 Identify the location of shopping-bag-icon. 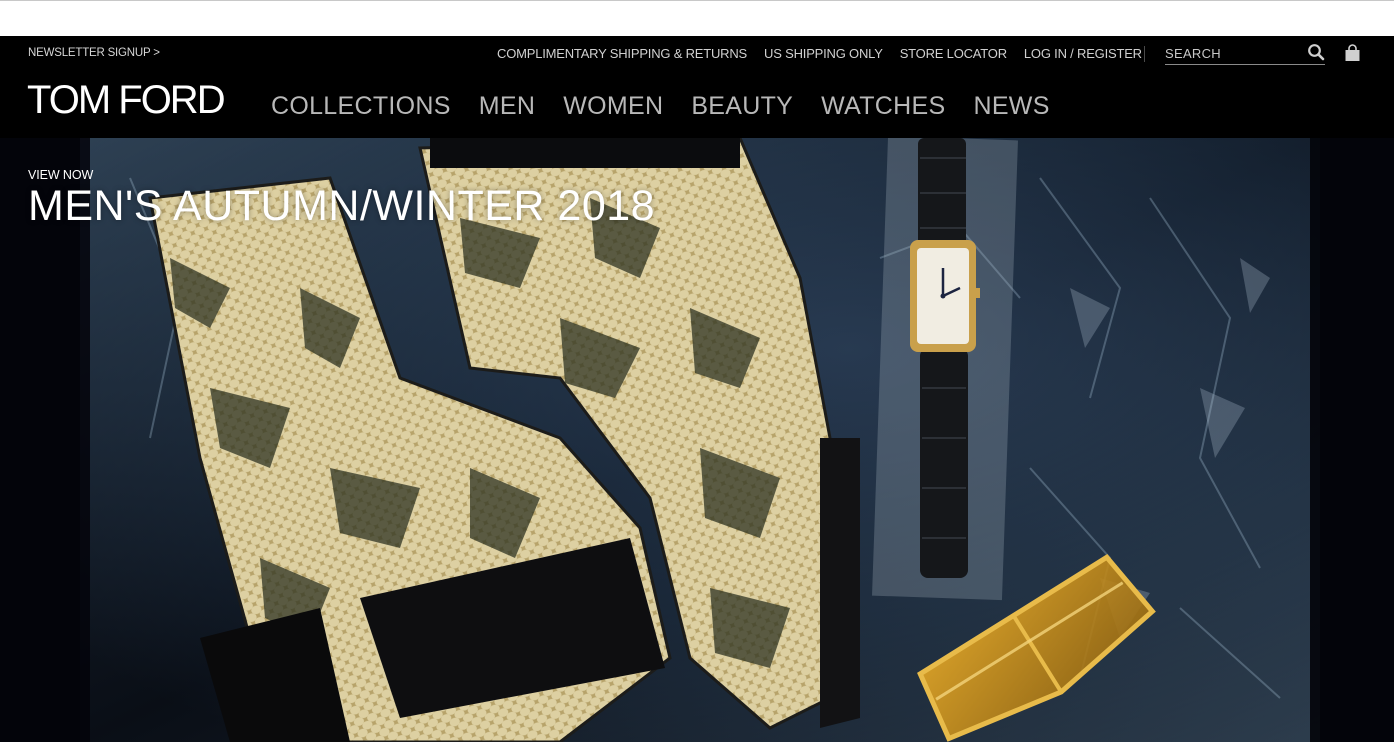
(1352, 53).